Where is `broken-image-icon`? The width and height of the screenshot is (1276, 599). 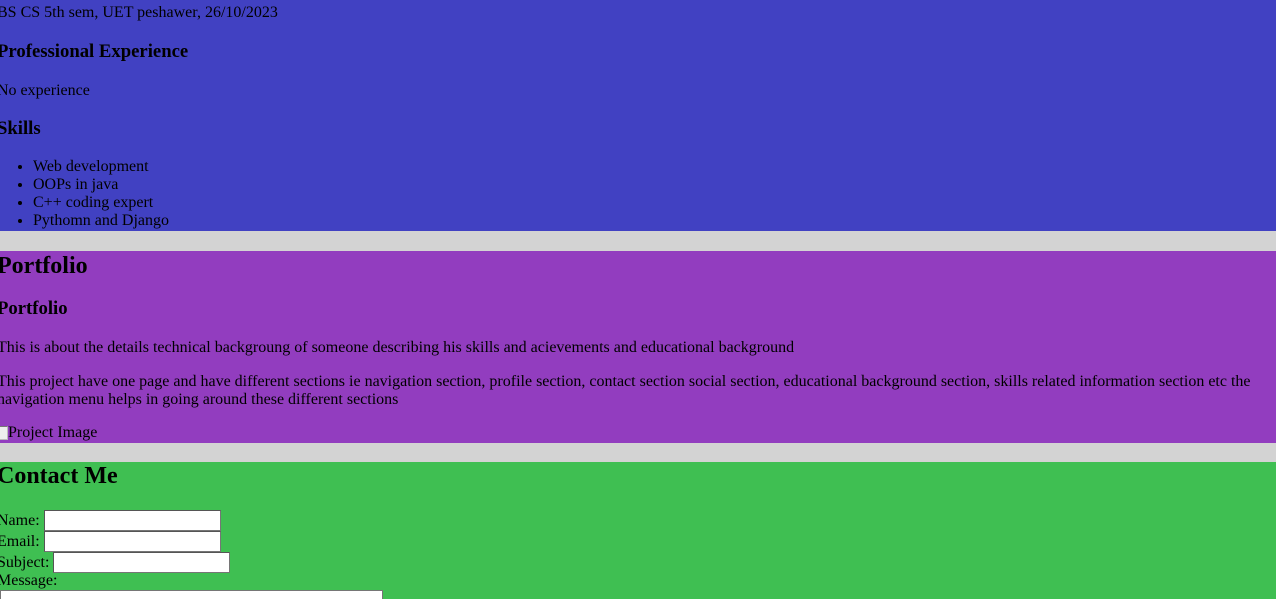
broken-image-icon is located at coordinates (4, 433).